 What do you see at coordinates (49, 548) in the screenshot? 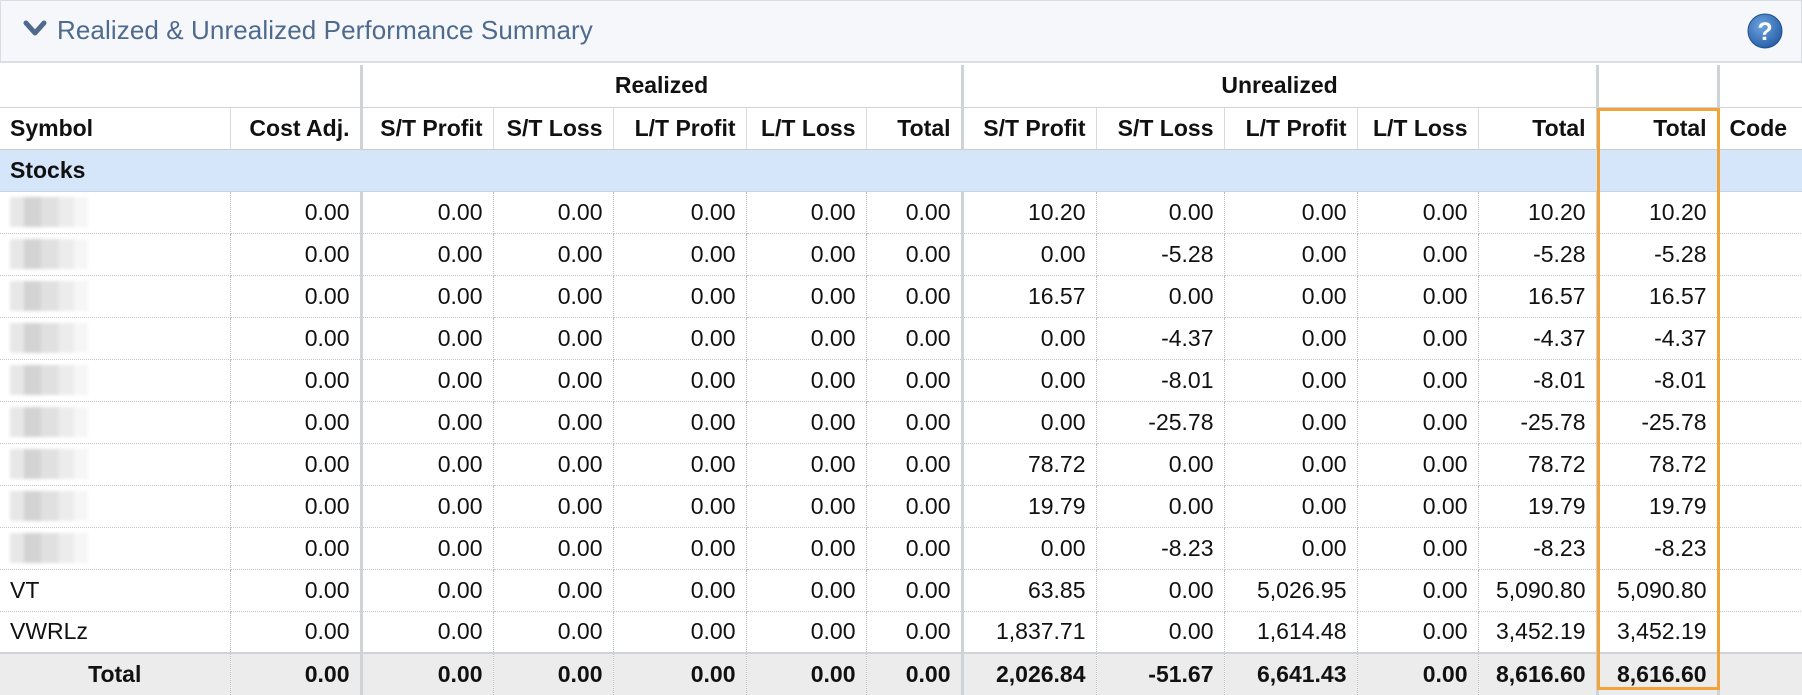
I see `redacted-symbol` at bounding box center [49, 548].